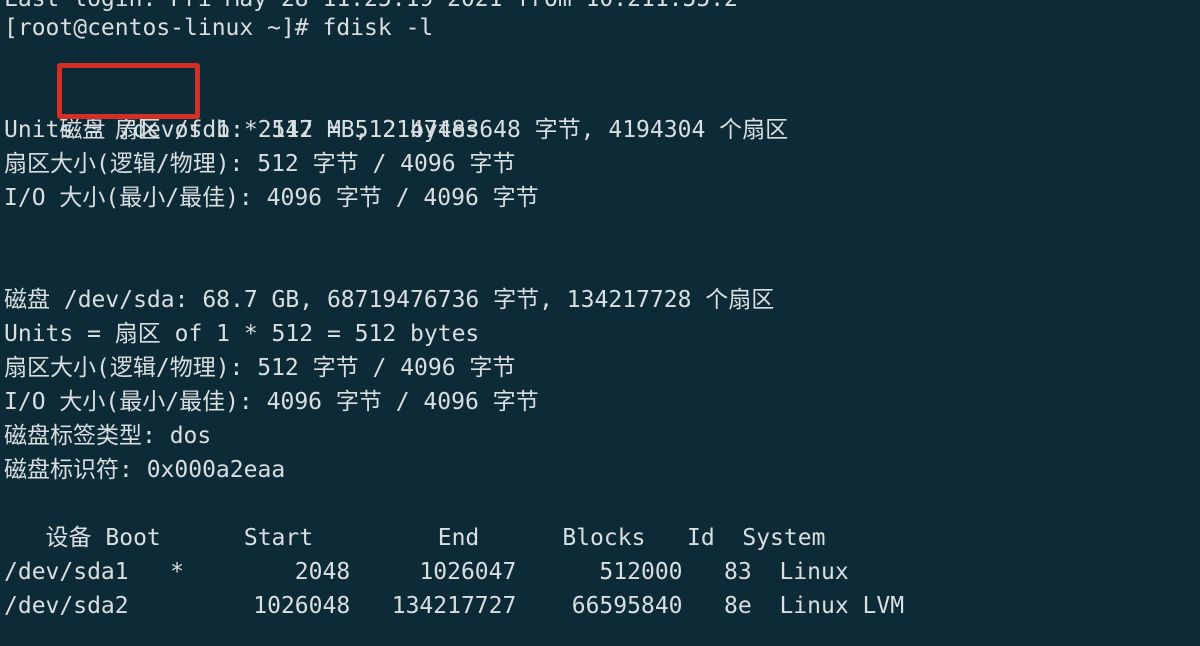 The width and height of the screenshot is (1200, 646). Describe the element at coordinates (219, 28) in the screenshot. I see `command-prompt-line: [root@centos-linux ~]# fdisk -l` at that location.